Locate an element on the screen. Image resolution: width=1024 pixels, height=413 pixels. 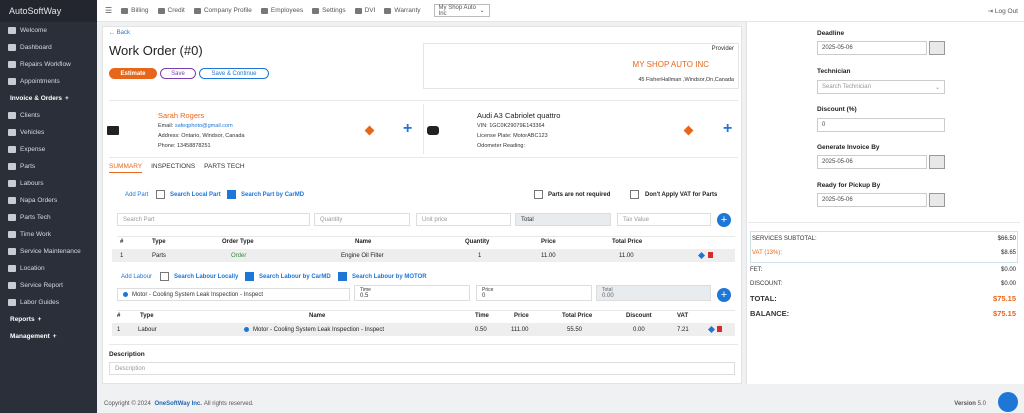
sidebar-item-welcome: Welcome is located at coordinates (48, 30).